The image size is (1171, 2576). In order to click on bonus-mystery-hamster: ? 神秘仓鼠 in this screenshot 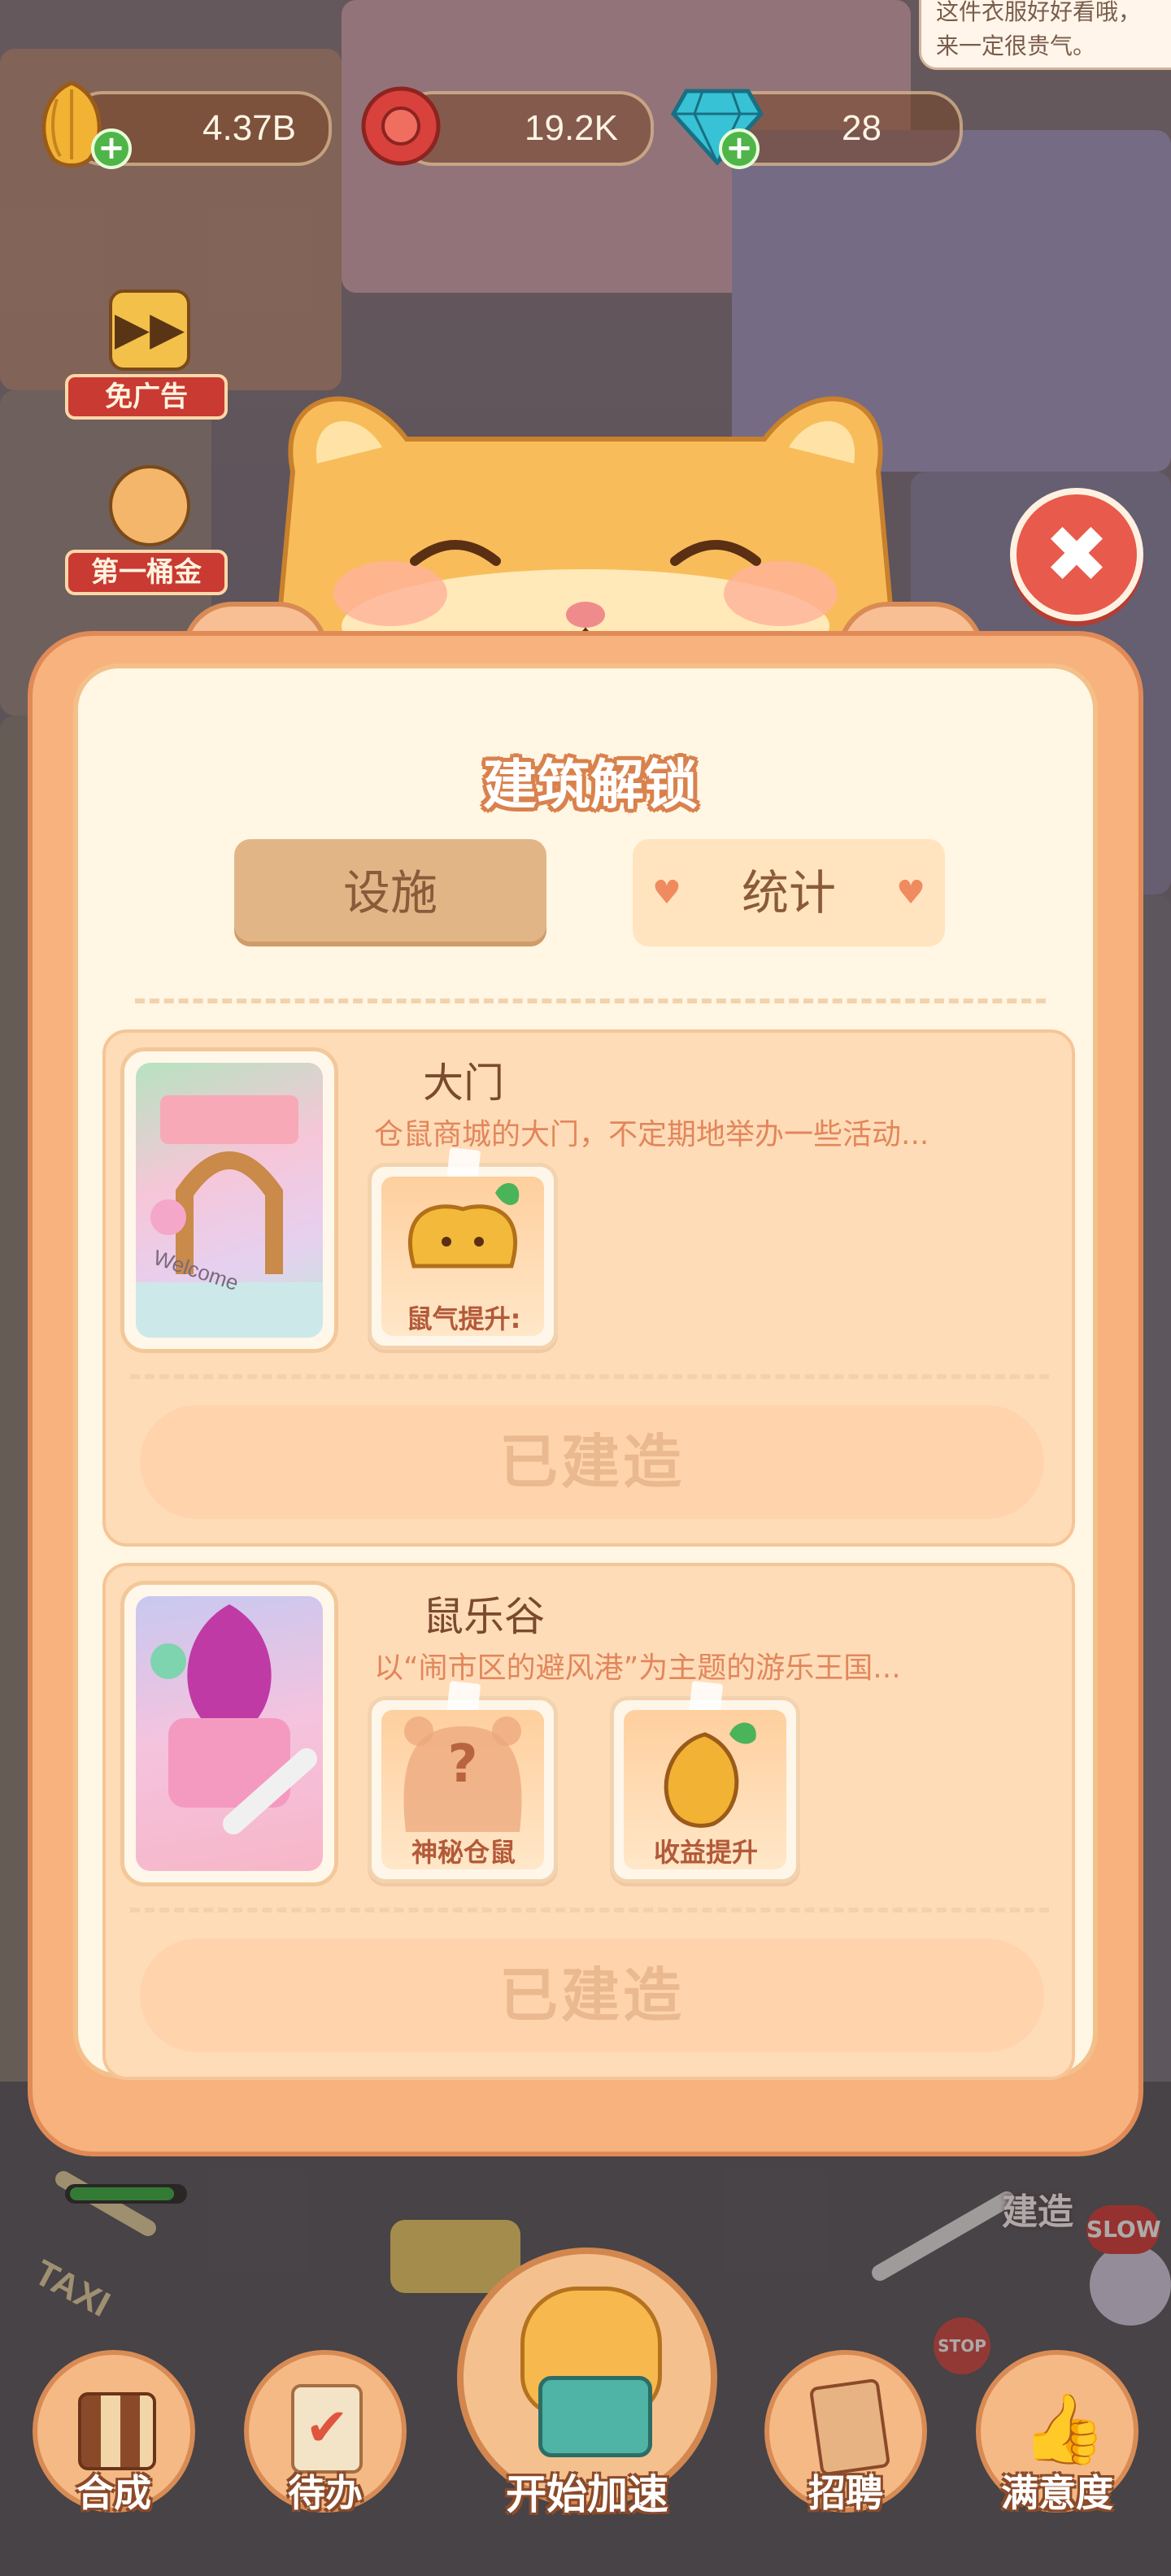, I will do `click(463, 1782)`.